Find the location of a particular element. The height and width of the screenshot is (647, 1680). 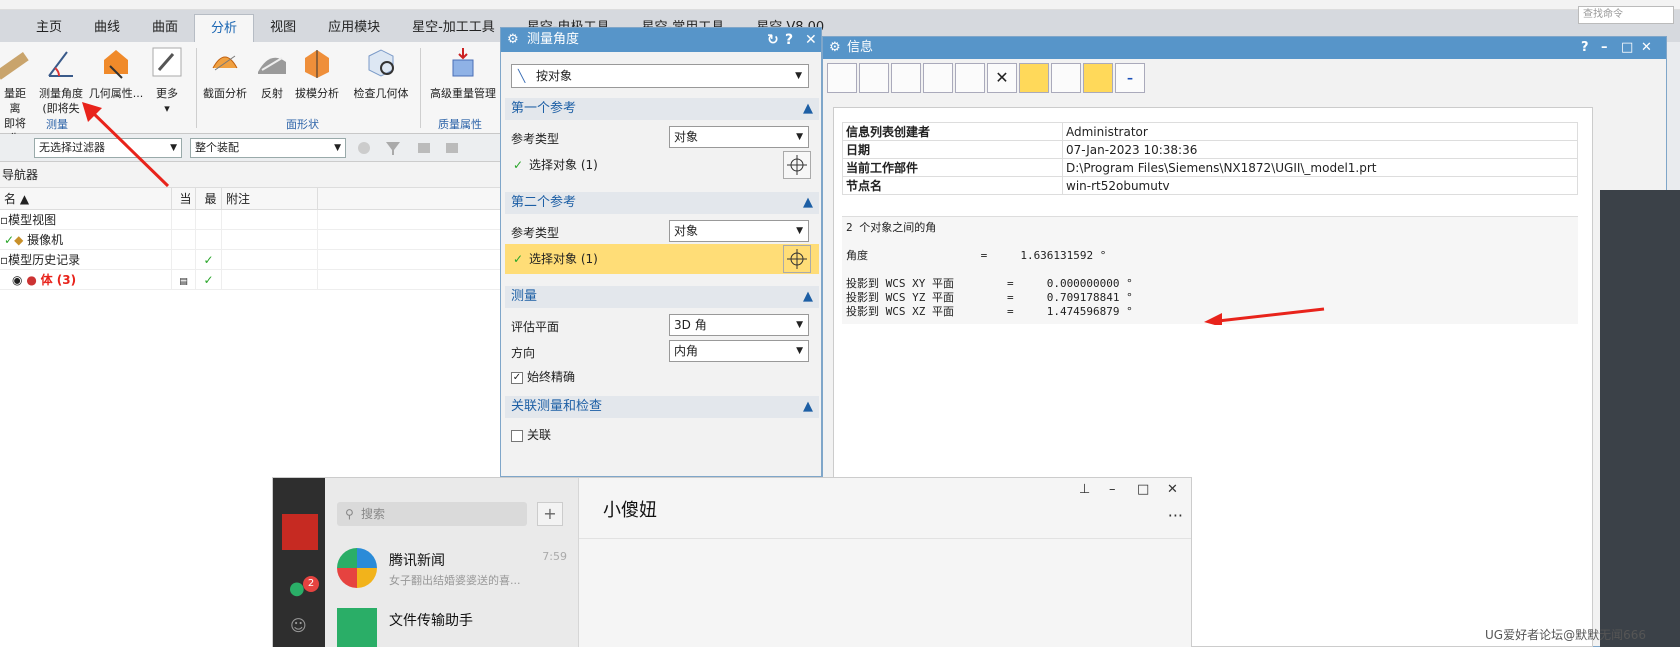

type-filter-dropdown: 无选择过滤器 ▼ is located at coordinates (108, 148).